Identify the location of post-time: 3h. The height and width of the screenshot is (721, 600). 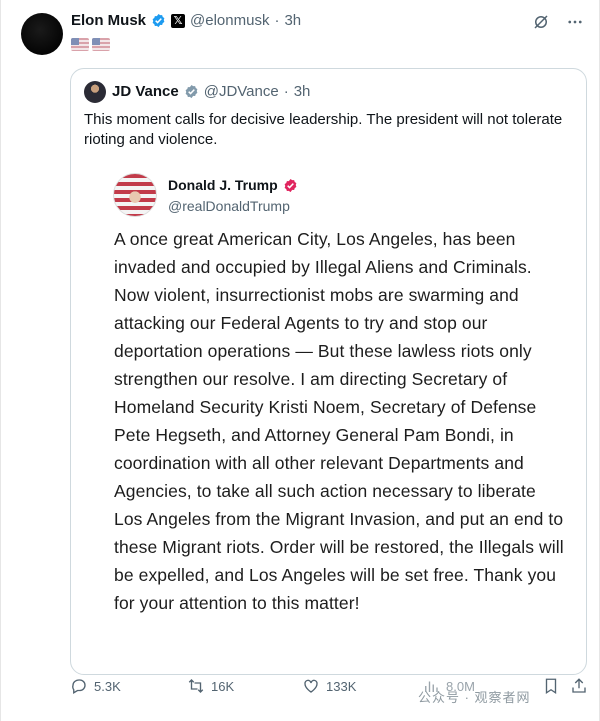
(292, 20).